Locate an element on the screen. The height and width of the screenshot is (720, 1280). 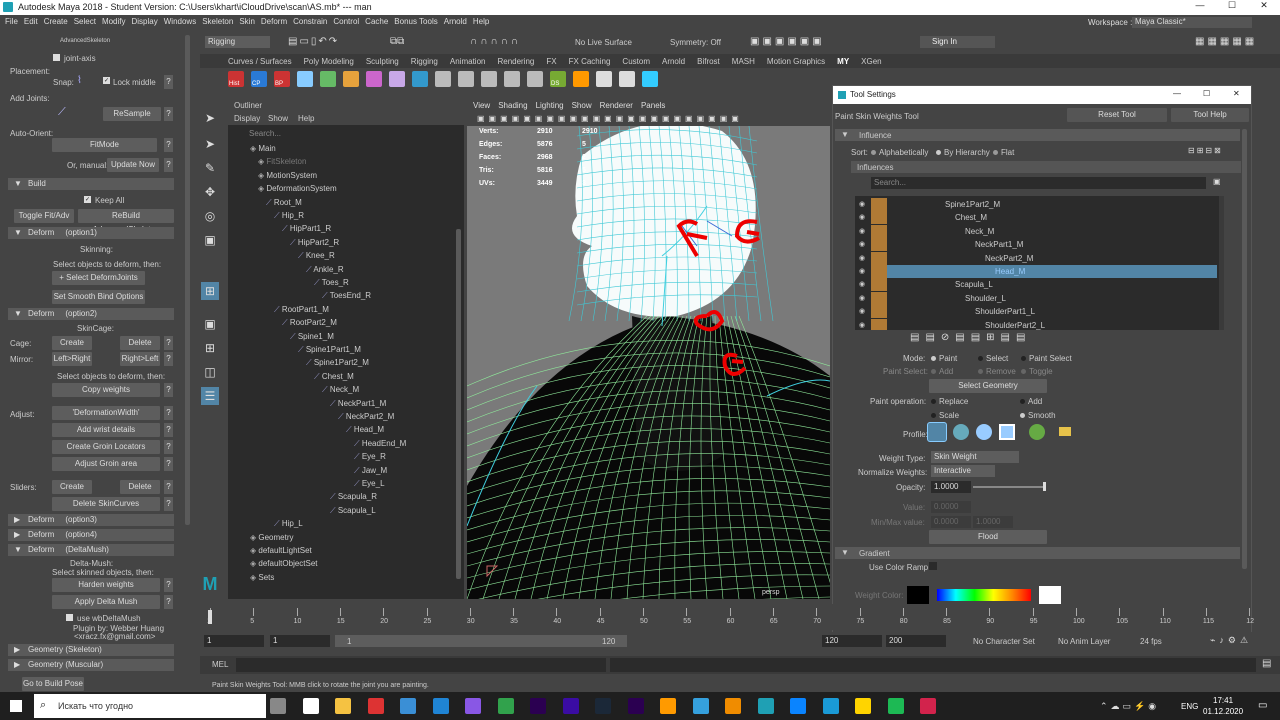
end-frame-input: 200 is located at coordinates (916, 641).